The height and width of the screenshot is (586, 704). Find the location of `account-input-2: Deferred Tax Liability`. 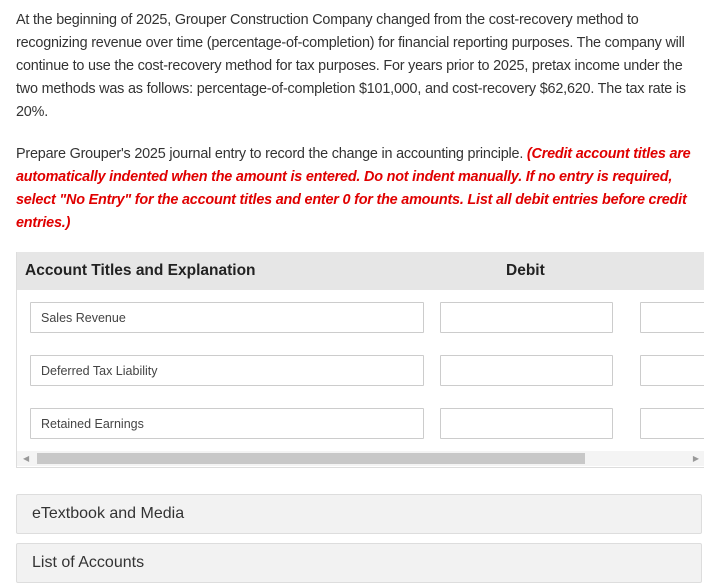

account-input-2: Deferred Tax Liability is located at coordinates (227, 370).